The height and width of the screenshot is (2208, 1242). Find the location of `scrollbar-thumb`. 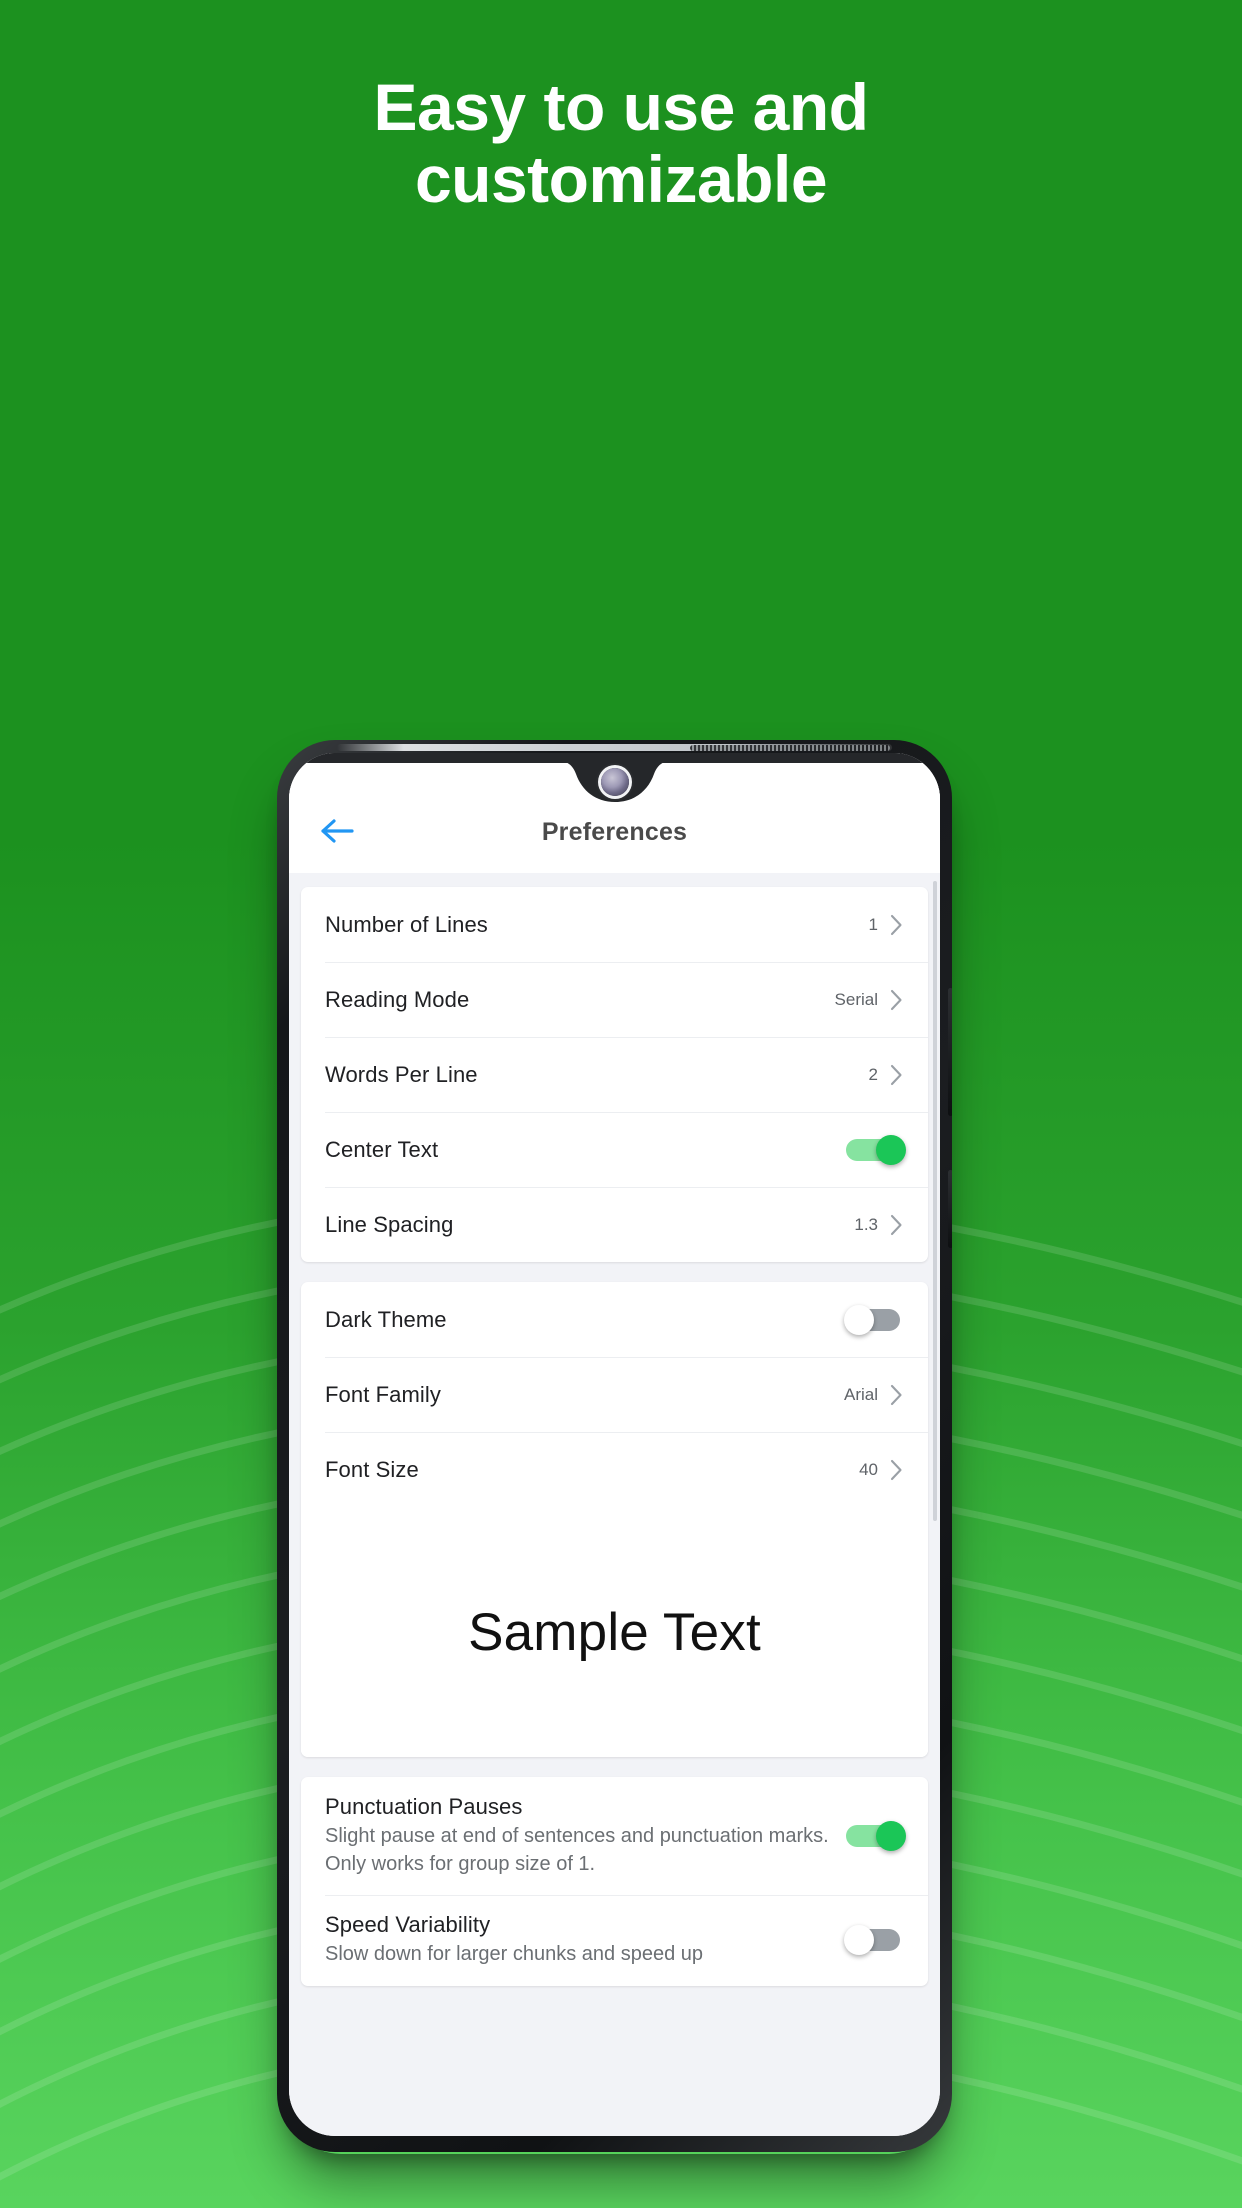

scrollbar-thumb is located at coordinates (935, 1201).